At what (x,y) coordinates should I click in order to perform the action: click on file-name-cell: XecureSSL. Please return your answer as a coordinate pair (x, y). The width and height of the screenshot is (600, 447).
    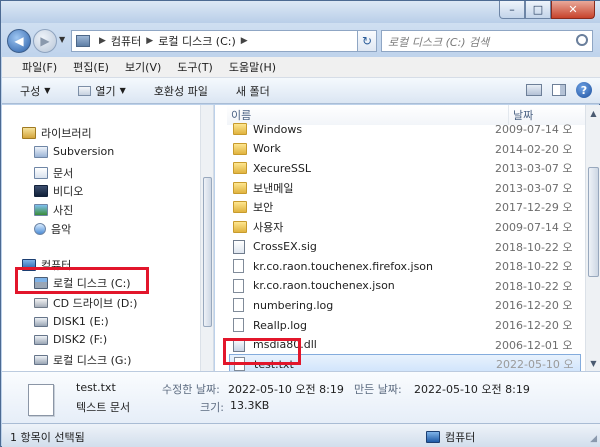
    Looking at the image, I should click on (362, 168).